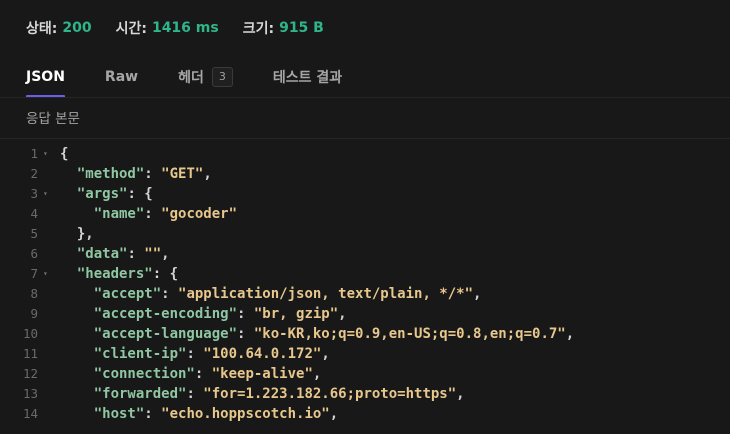 The width and height of the screenshot is (730, 434). What do you see at coordinates (140, 394) in the screenshot?
I see `json-key: "forwarded"` at bounding box center [140, 394].